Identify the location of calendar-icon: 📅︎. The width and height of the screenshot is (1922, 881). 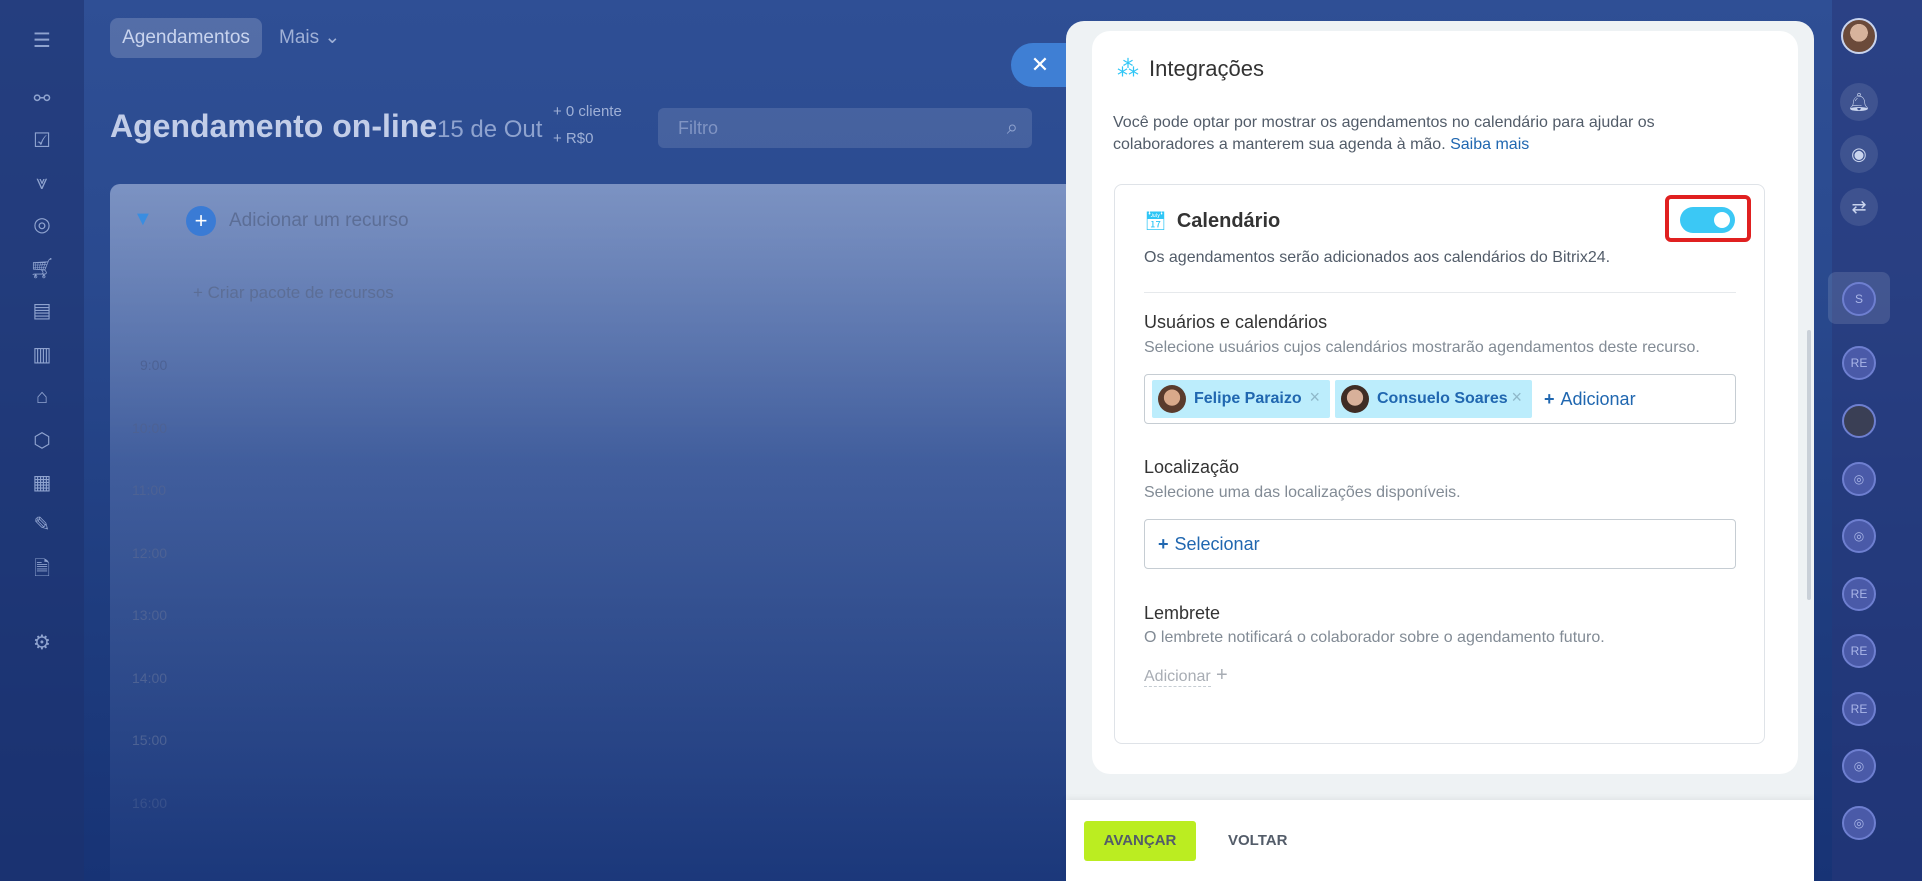
(1155, 221).